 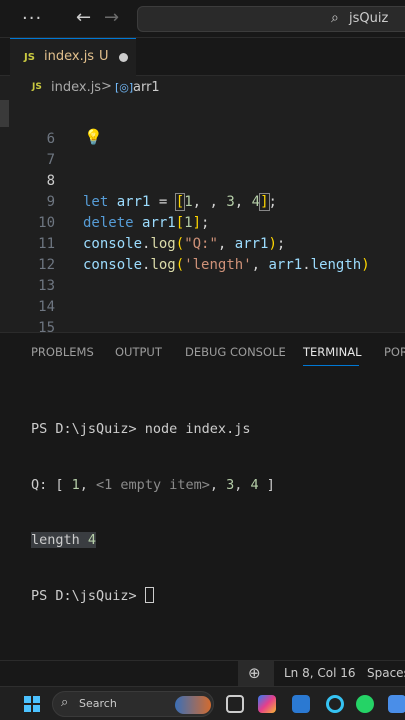 What do you see at coordinates (202, 201) in the screenshot?
I see `code-line: 9 delete arr1[1];` at bounding box center [202, 201].